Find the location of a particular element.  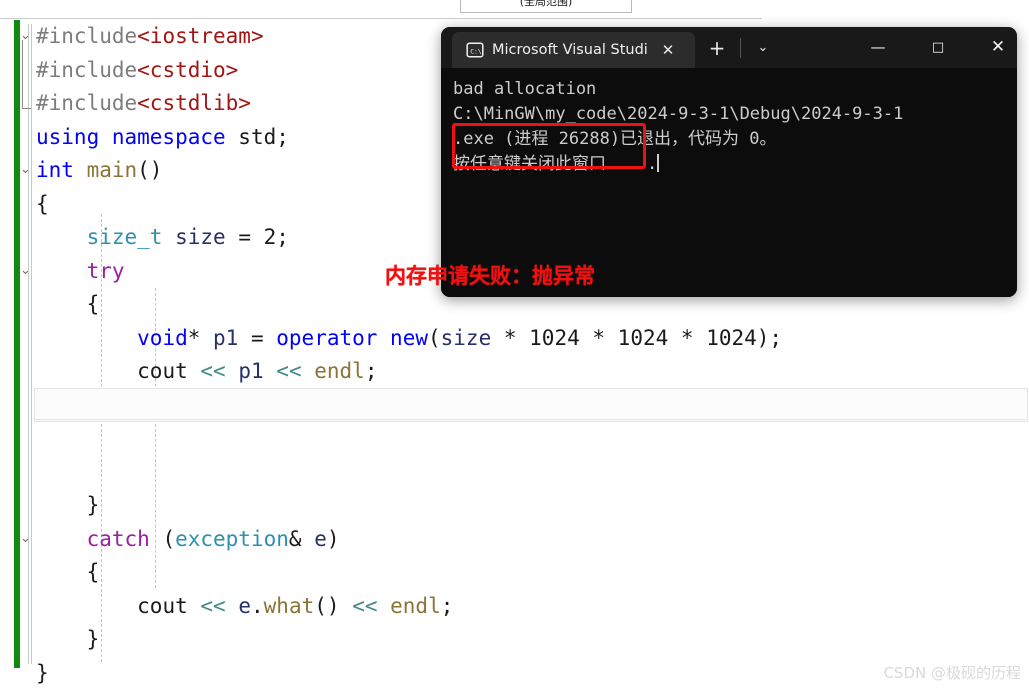

code-token: using namespace is located at coordinates (137, 137).